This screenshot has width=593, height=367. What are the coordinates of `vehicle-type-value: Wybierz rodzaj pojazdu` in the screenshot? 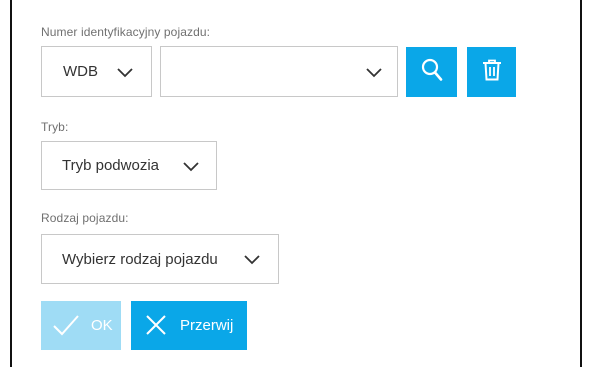 It's located at (140, 259).